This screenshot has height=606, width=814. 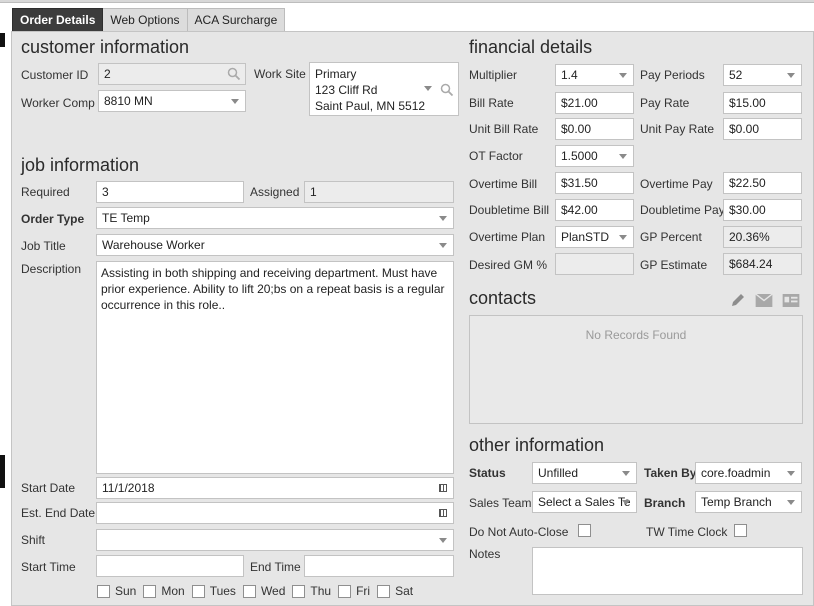 I want to click on unit-bill-rate-field: $0.00, so click(x=594, y=129).